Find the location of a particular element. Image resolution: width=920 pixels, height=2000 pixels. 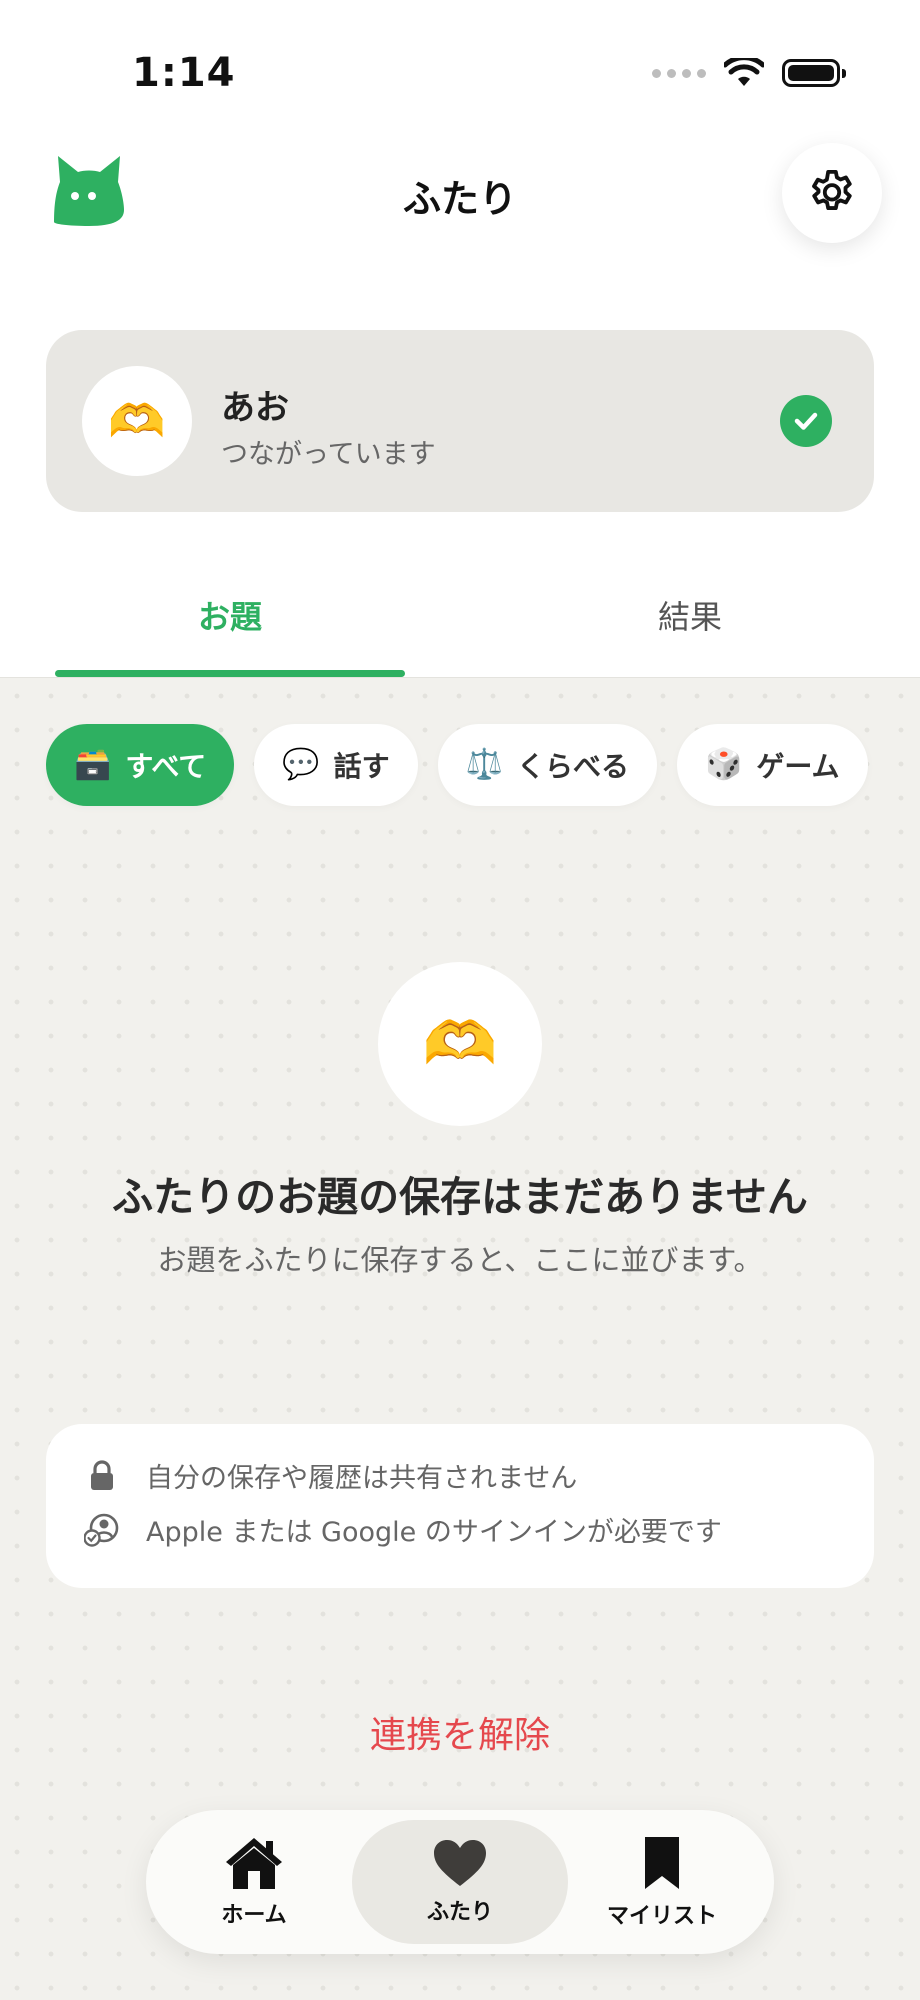

filter-chip-label: ゲーム is located at coordinates (798, 766).